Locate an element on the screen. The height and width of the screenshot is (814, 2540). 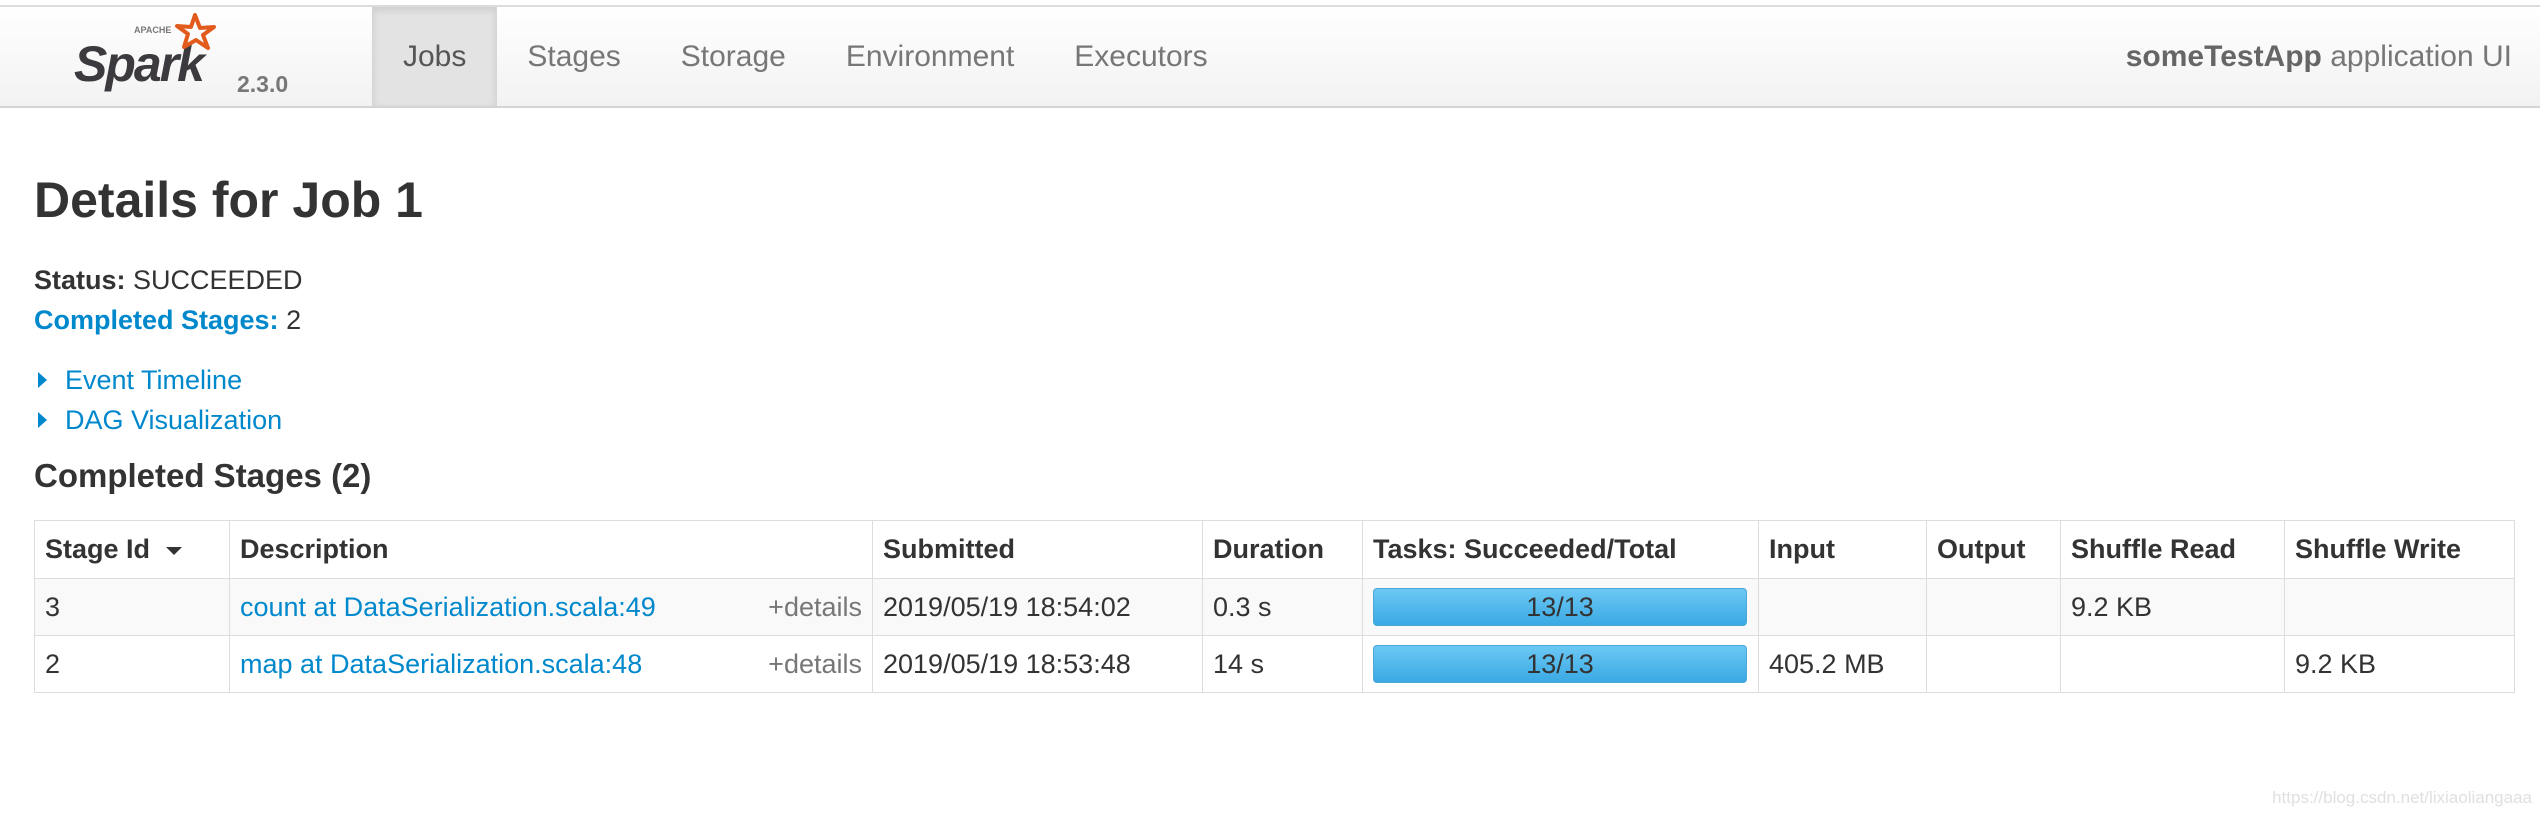
completed-stages-link: Completed Stages: is located at coordinates (156, 320).